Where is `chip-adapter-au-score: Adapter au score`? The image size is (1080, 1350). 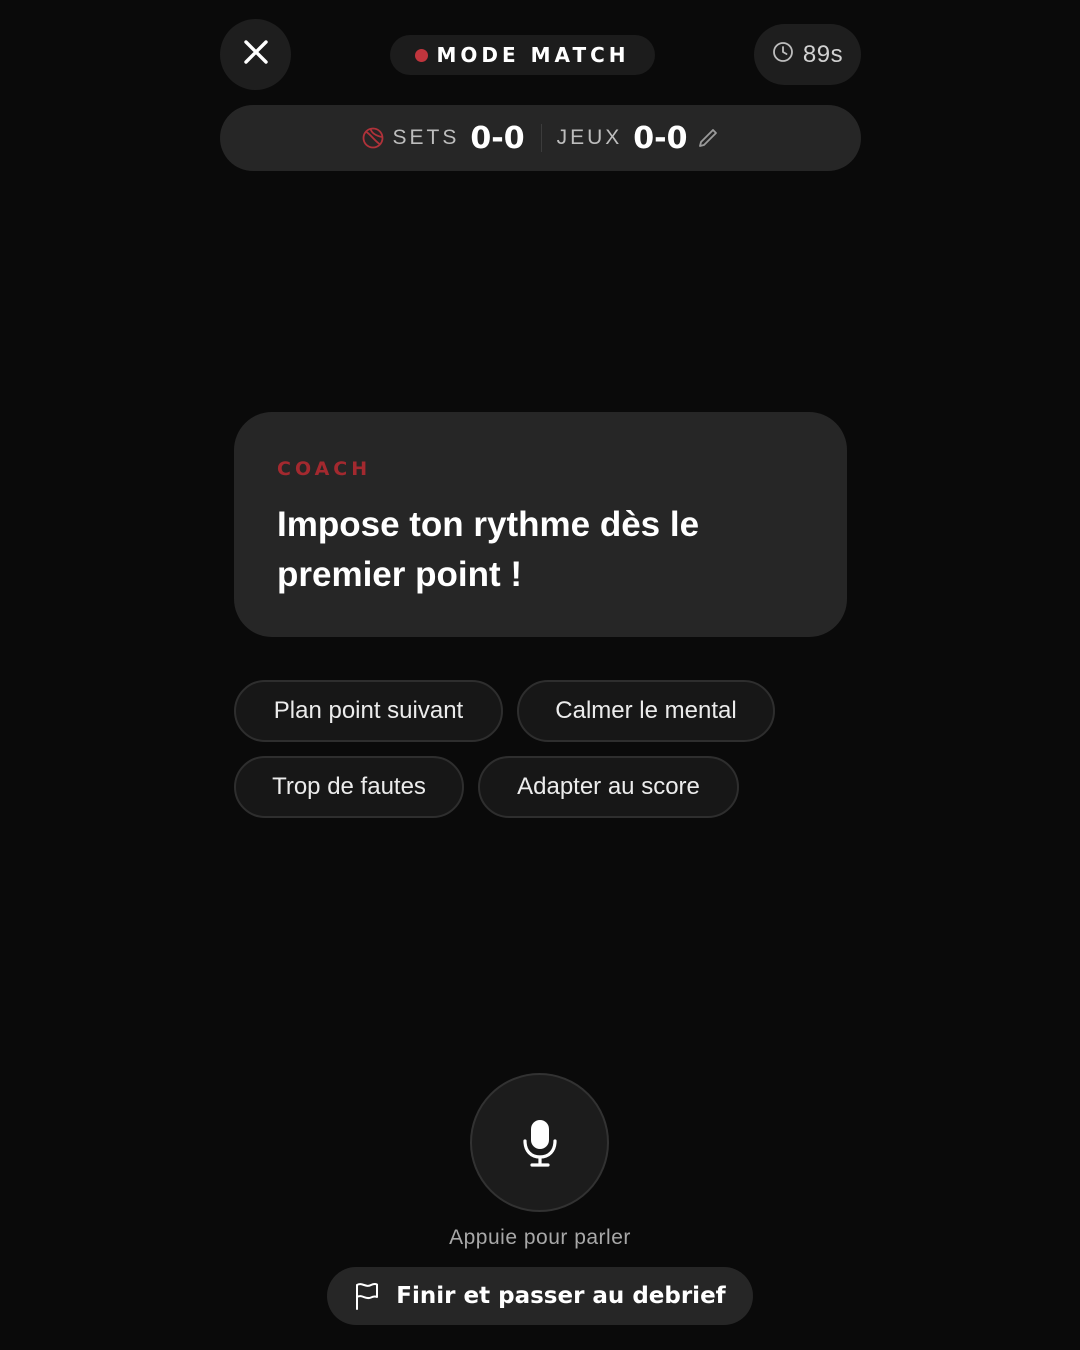
chip-adapter-au-score: Adapter au score is located at coordinates (608, 787).